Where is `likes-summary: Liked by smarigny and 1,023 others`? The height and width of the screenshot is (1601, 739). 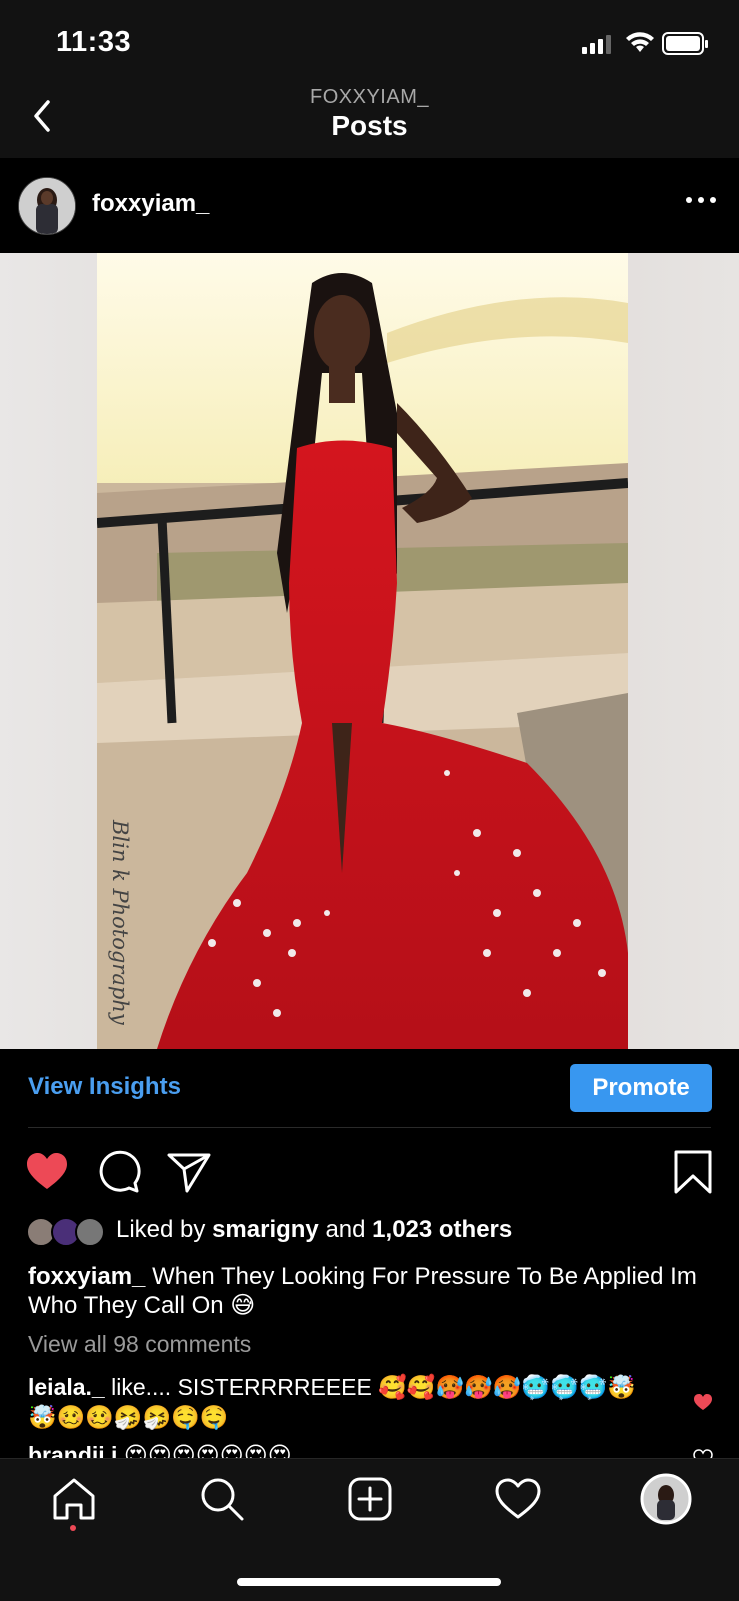 likes-summary: Liked by smarigny and 1,023 others is located at coordinates (314, 1230).